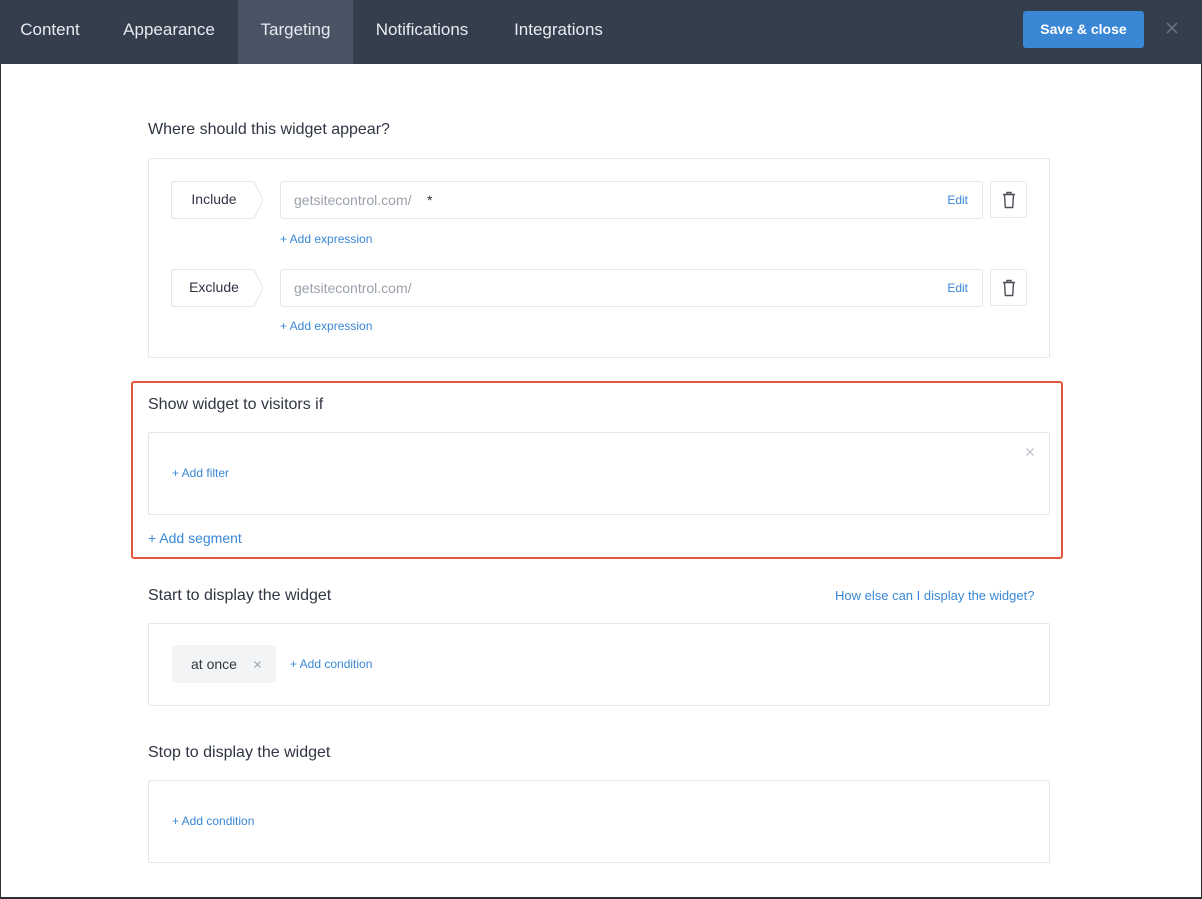  I want to click on tab-notifications: Notifications, so click(422, 32).